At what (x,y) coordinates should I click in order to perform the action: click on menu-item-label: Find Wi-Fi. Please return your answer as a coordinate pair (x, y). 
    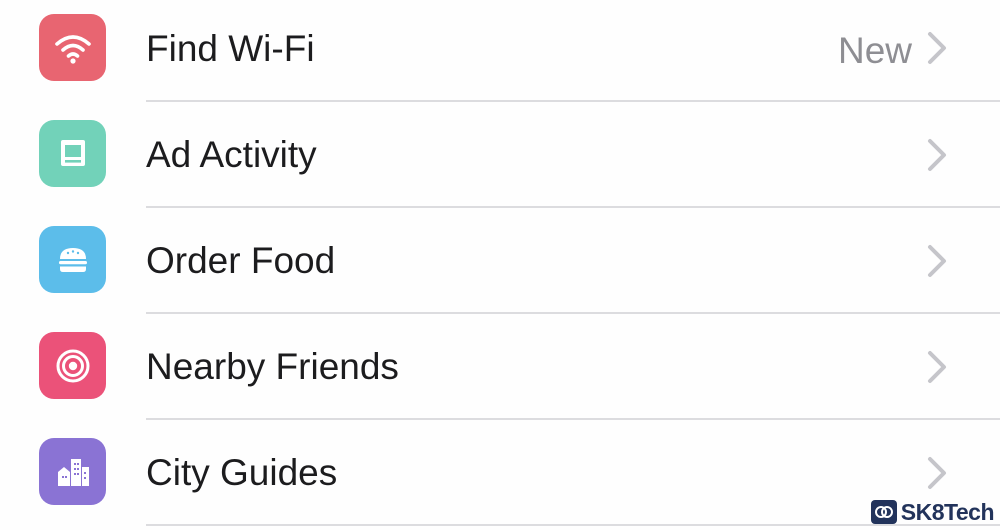
    Looking at the image, I should click on (230, 48).